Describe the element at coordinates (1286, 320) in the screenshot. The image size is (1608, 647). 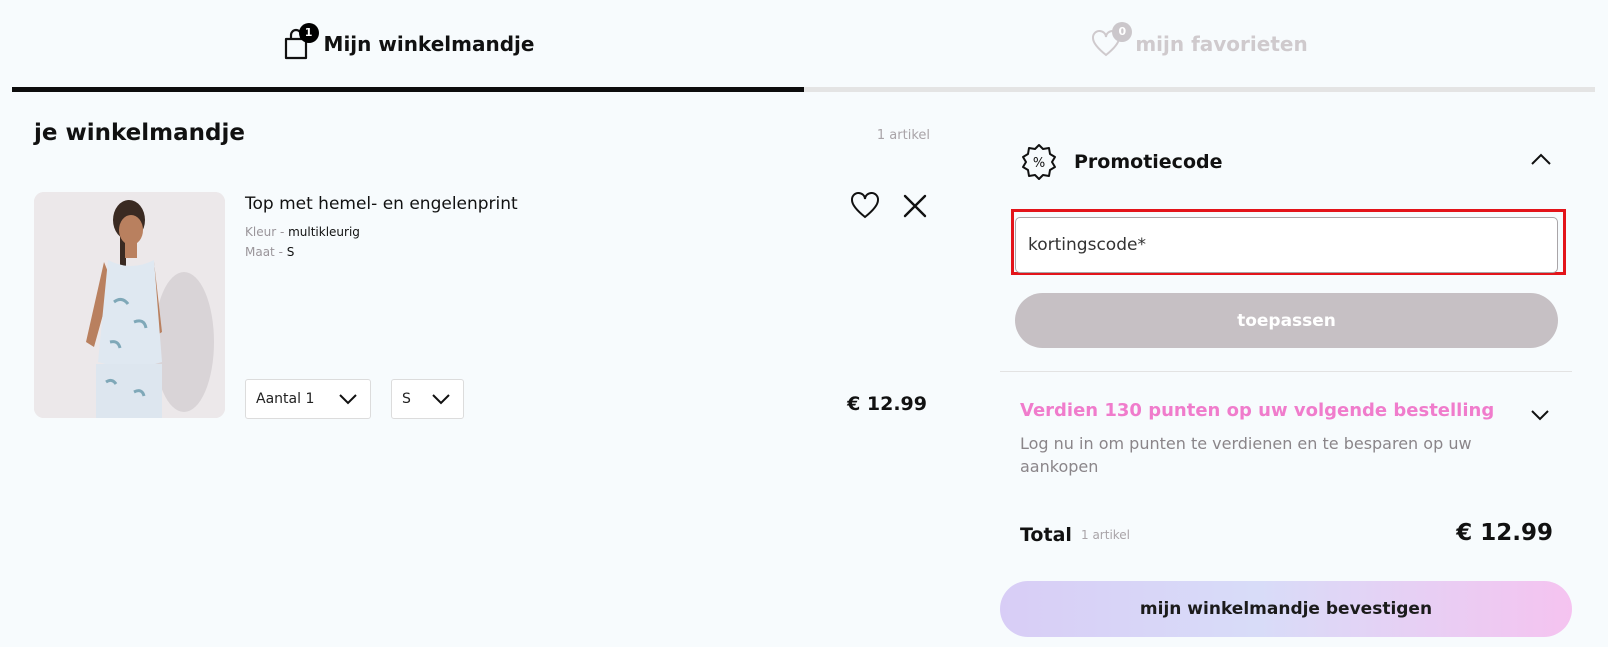
I see `apply-promo-button: toepassen` at that location.